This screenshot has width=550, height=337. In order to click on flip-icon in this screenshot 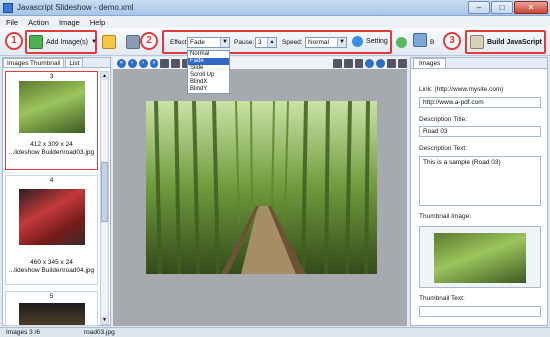, I will do `click(337, 63)`.